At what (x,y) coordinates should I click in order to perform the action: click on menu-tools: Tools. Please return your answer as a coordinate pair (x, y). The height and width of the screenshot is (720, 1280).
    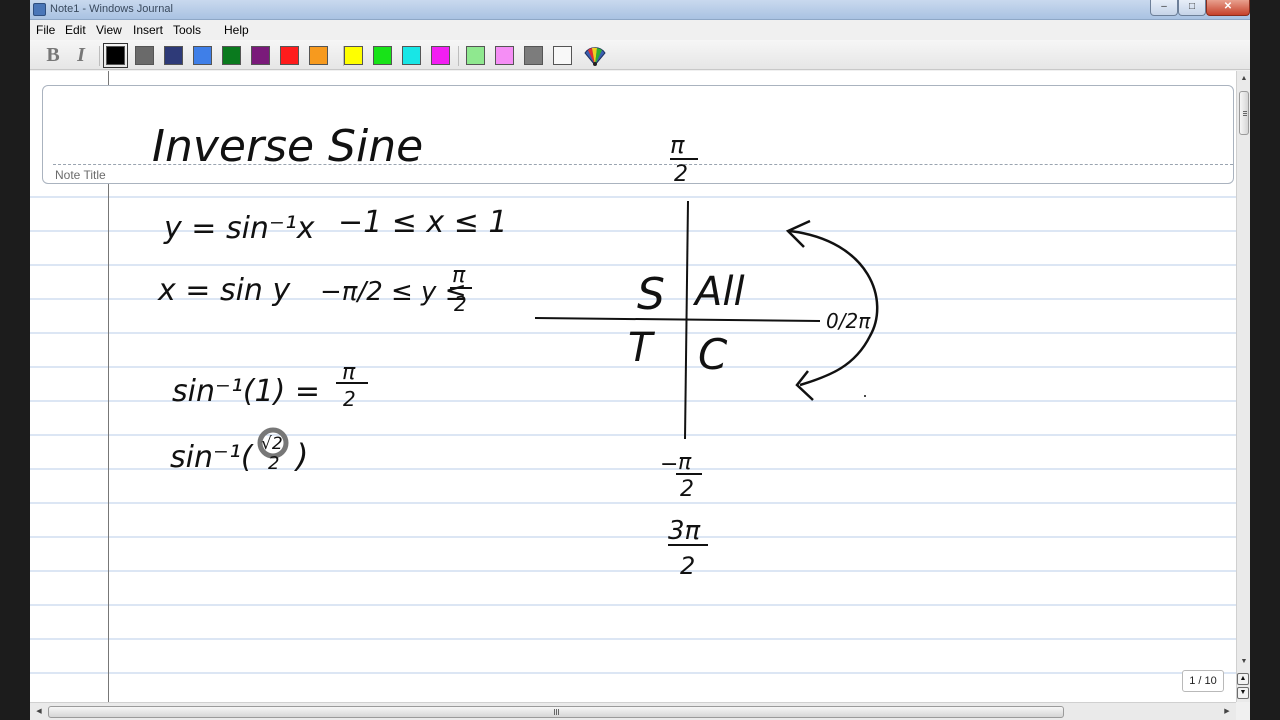
    Looking at the image, I should click on (187, 30).